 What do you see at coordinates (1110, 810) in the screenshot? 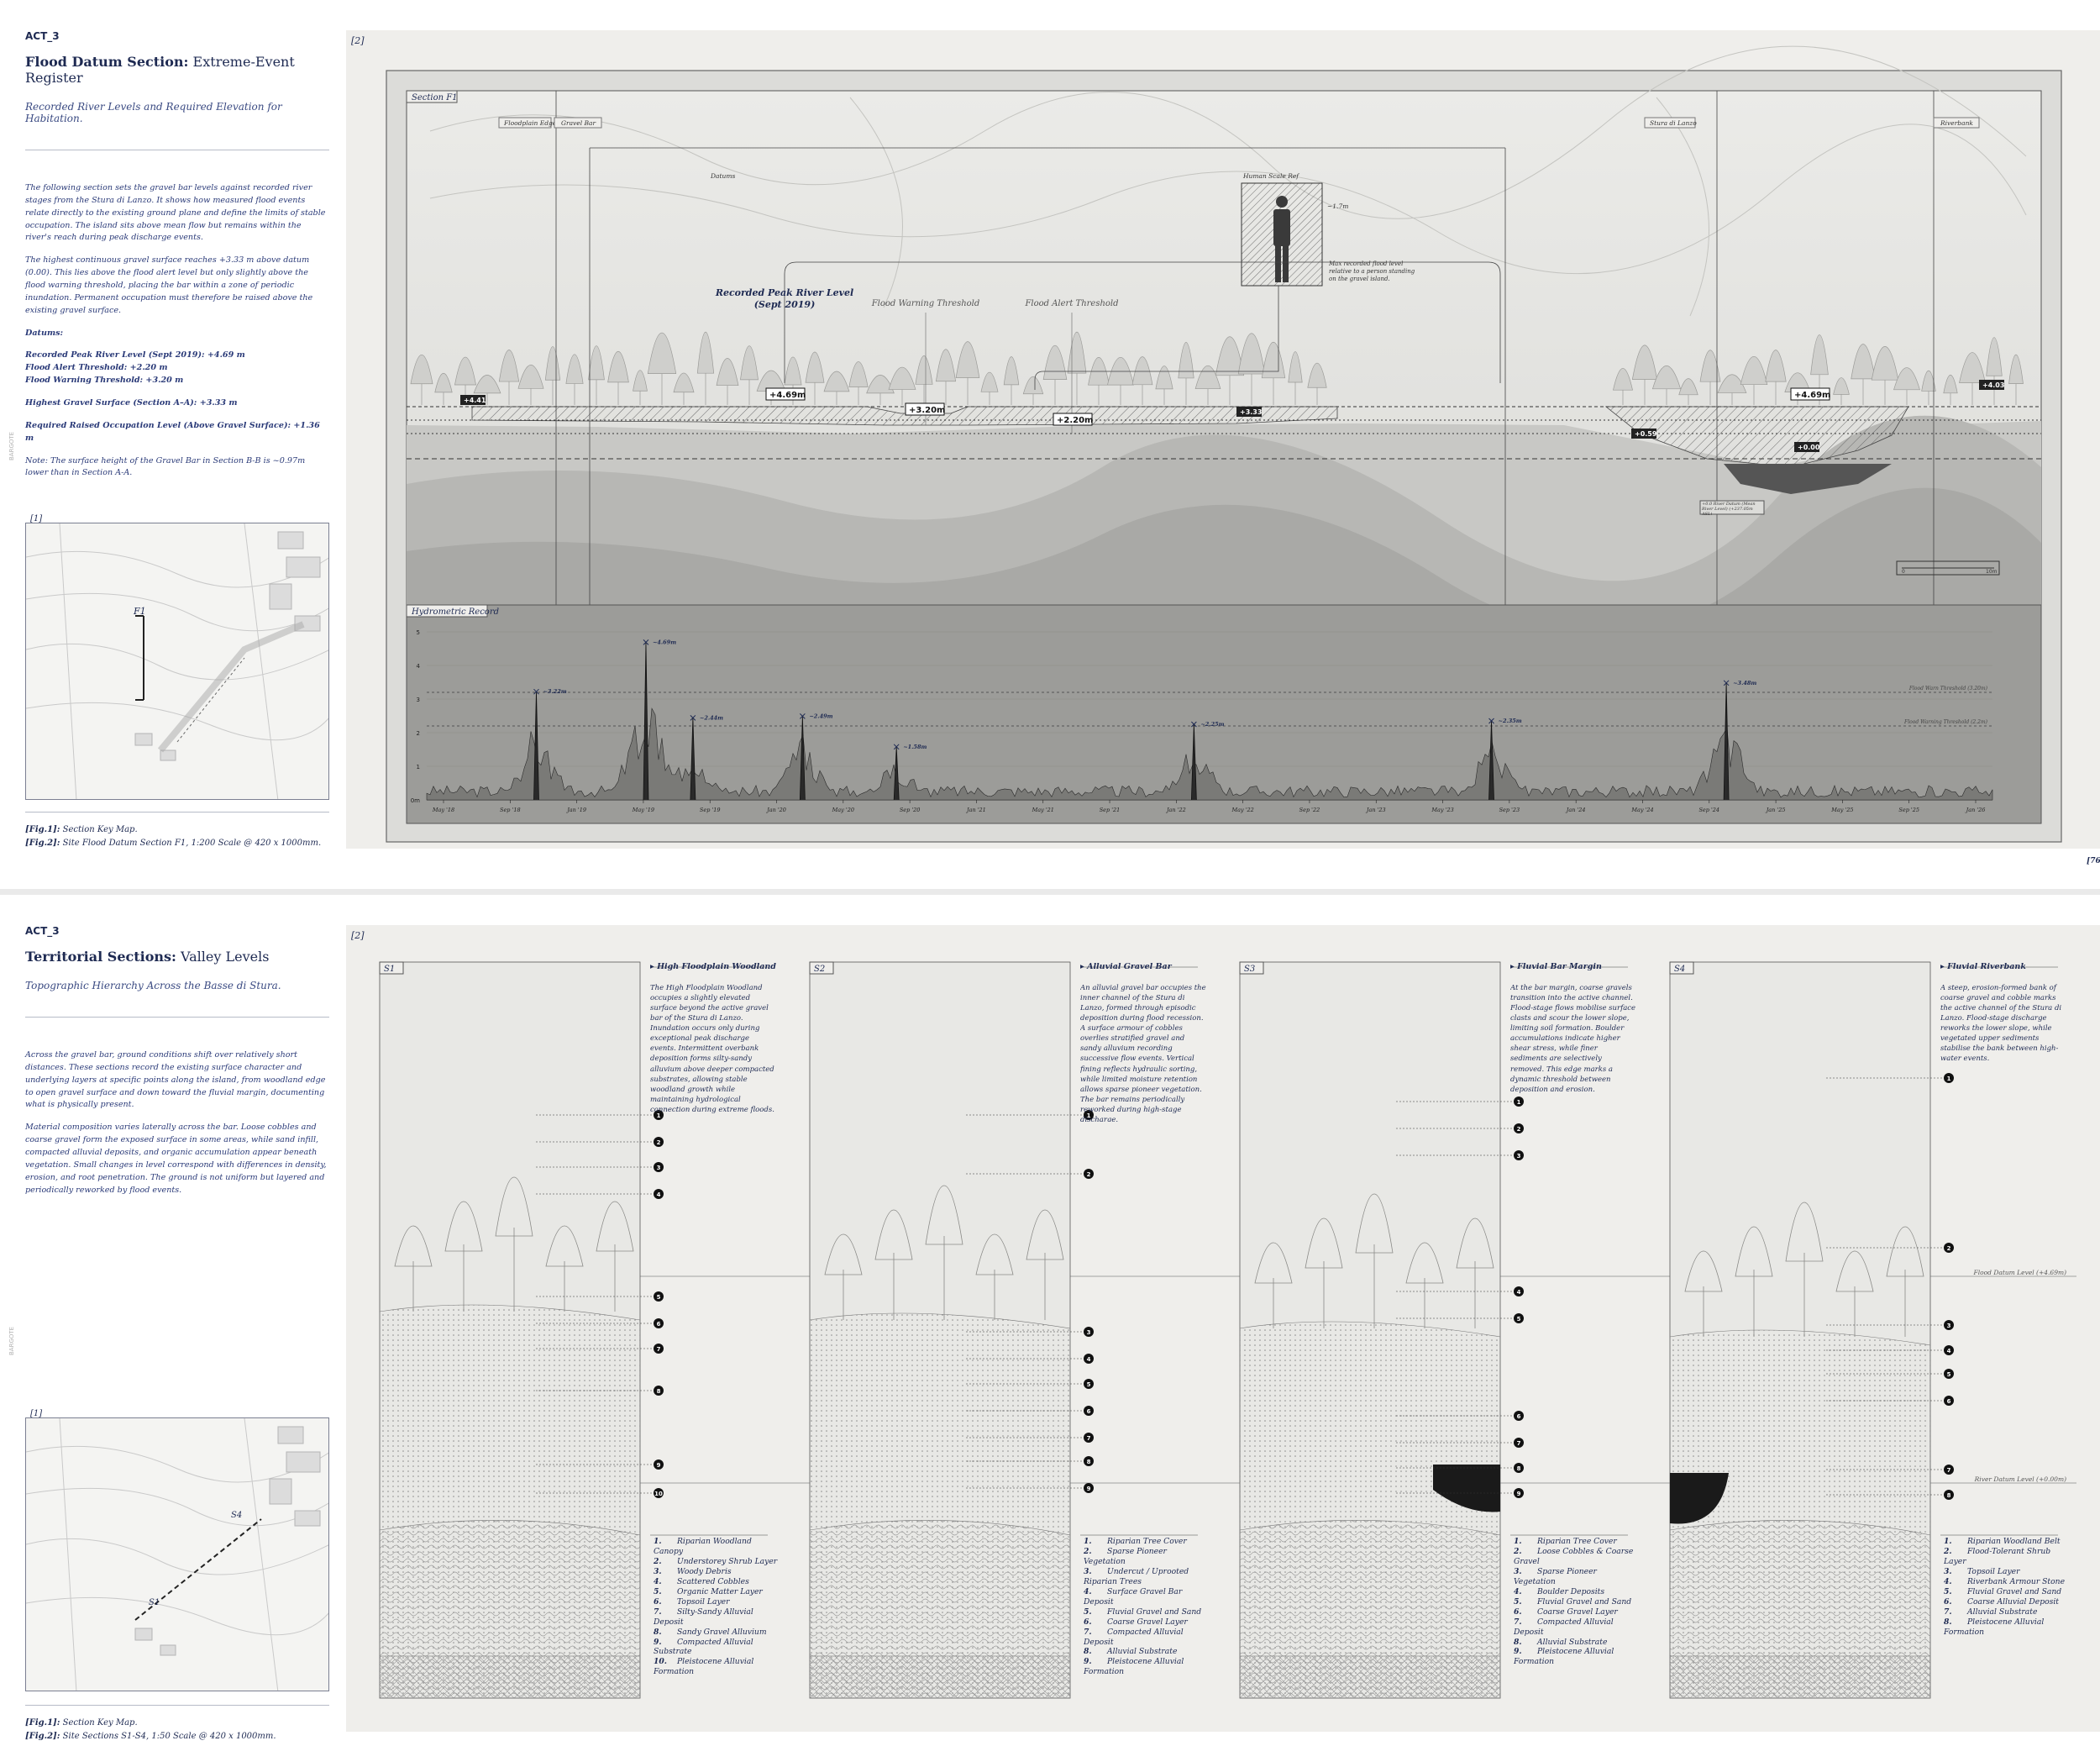
I see `hydro-xtick: Sep '21` at bounding box center [1110, 810].